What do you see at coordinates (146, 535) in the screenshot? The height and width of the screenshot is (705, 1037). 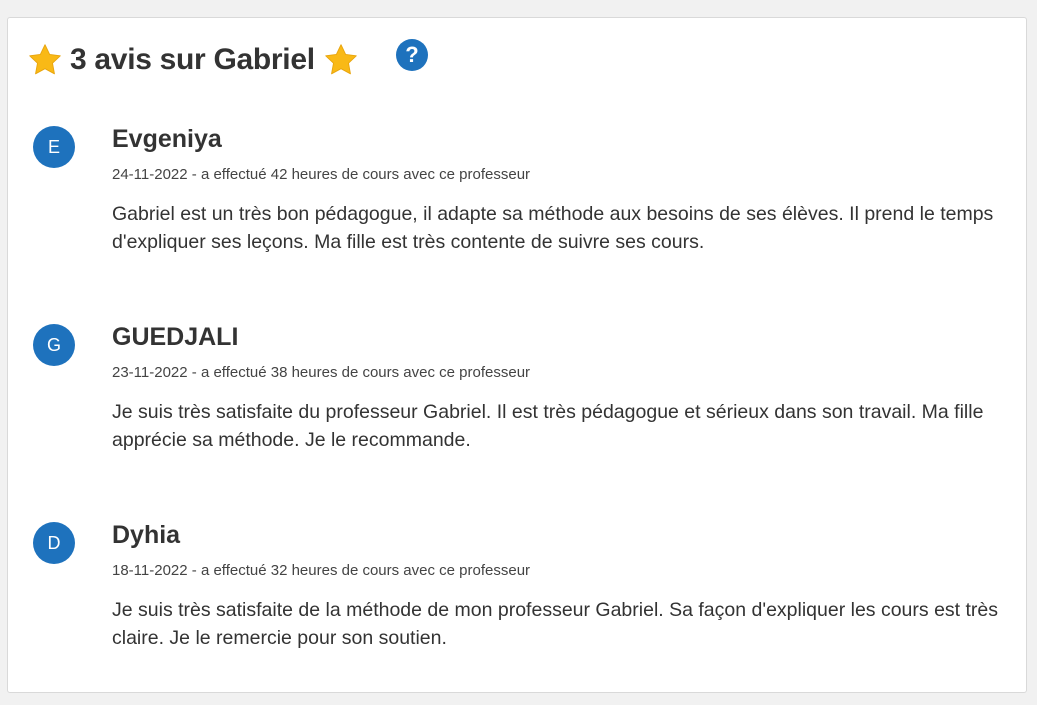 I see `reviewer-name: Dyhia` at bounding box center [146, 535].